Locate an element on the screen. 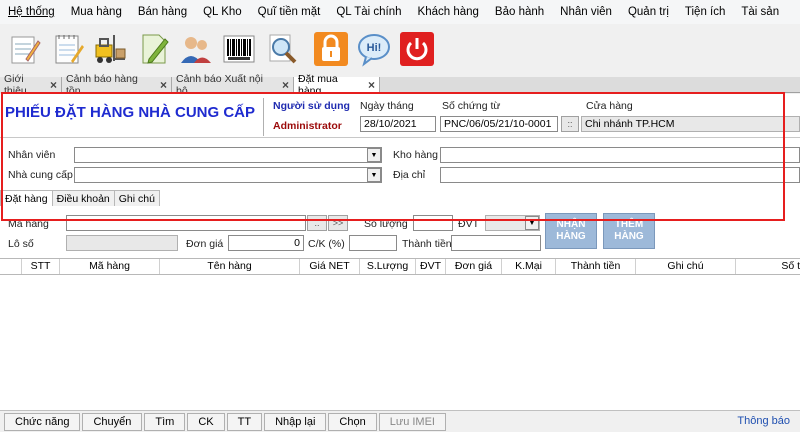 The height and width of the screenshot is (432, 800). chat-icon: Hi! is located at coordinates (374, 49).